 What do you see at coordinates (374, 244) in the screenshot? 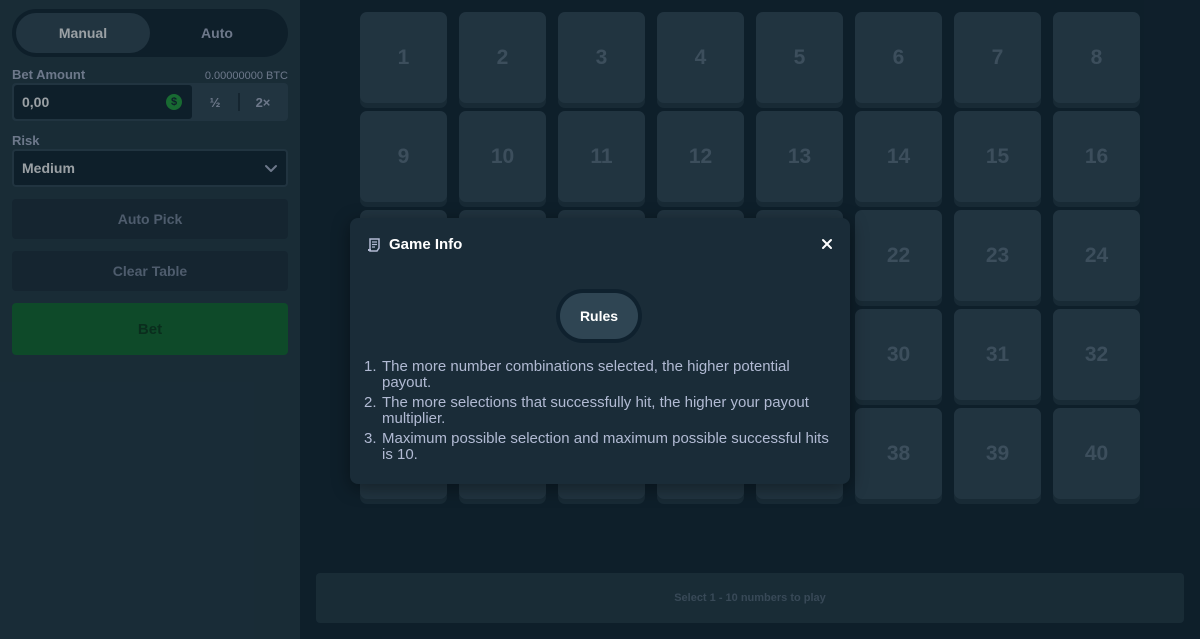
I see `info-icon` at bounding box center [374, 244].